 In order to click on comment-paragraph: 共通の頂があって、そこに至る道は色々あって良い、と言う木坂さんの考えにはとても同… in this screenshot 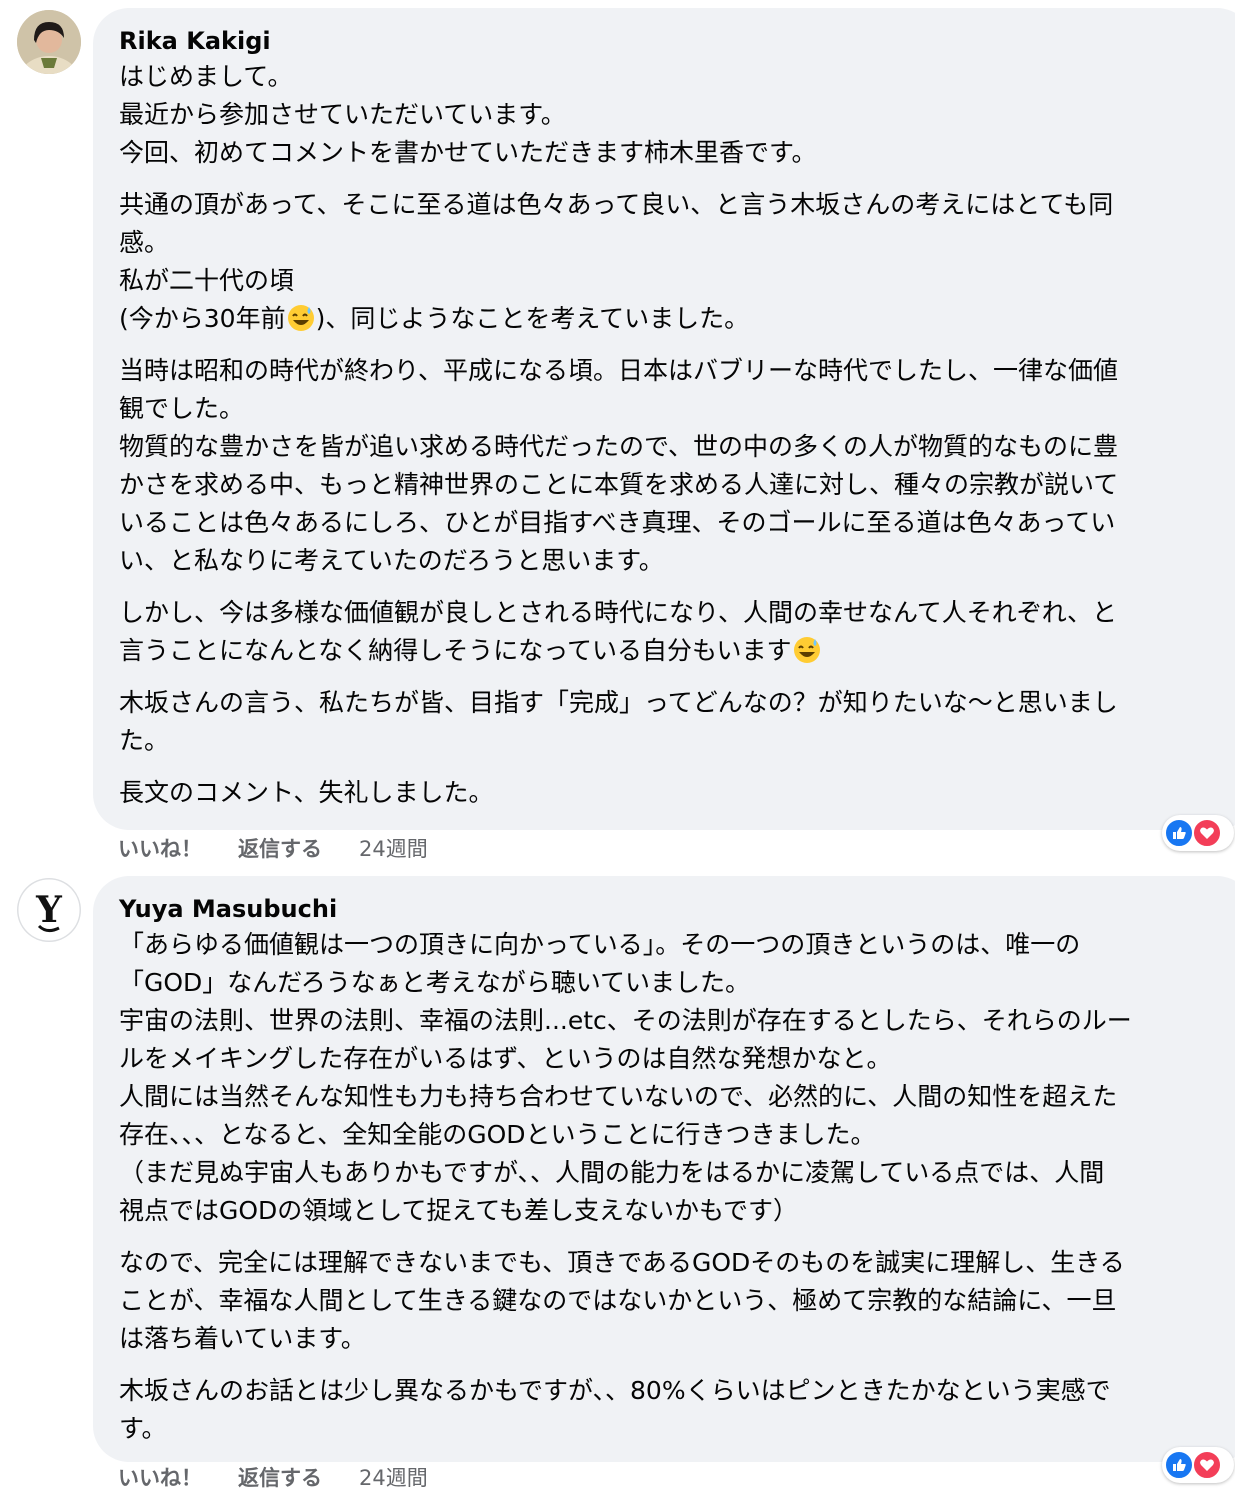, I will do `click(677, 262)`.